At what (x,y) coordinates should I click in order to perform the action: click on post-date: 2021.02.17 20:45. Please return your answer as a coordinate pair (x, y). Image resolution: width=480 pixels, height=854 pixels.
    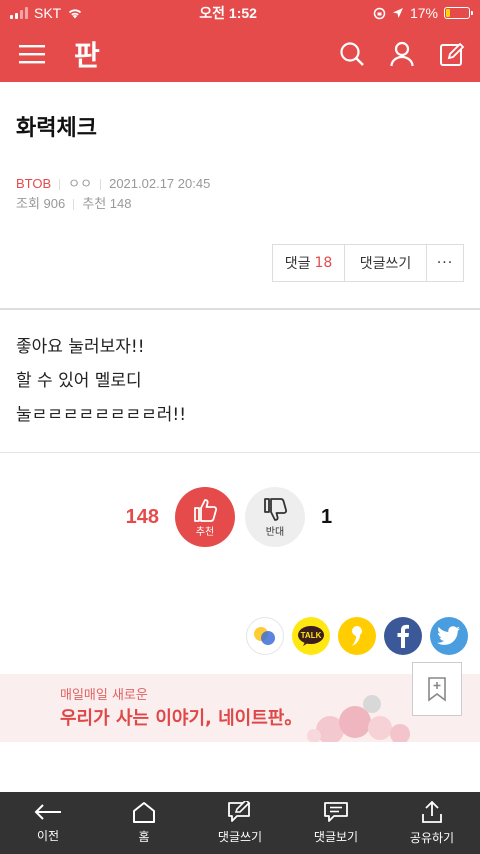
    Looking at the image, I should click on (160, 183).